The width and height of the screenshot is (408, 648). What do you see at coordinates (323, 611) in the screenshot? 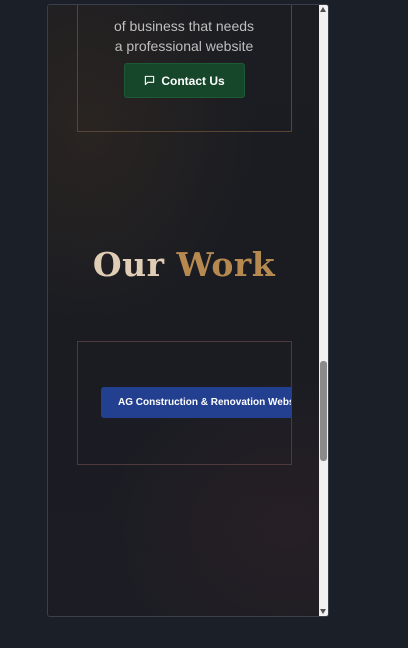
I see `scroll-down-arrow-icon` at bounding box center [323, 611].